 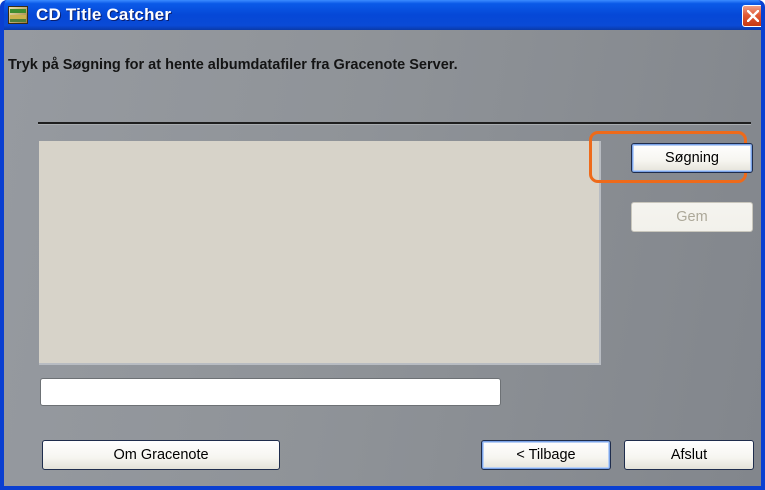 What do you see at coordinates (270, 392) in the screenshot?
I see `progress-field` at bounding box center [270, 392].